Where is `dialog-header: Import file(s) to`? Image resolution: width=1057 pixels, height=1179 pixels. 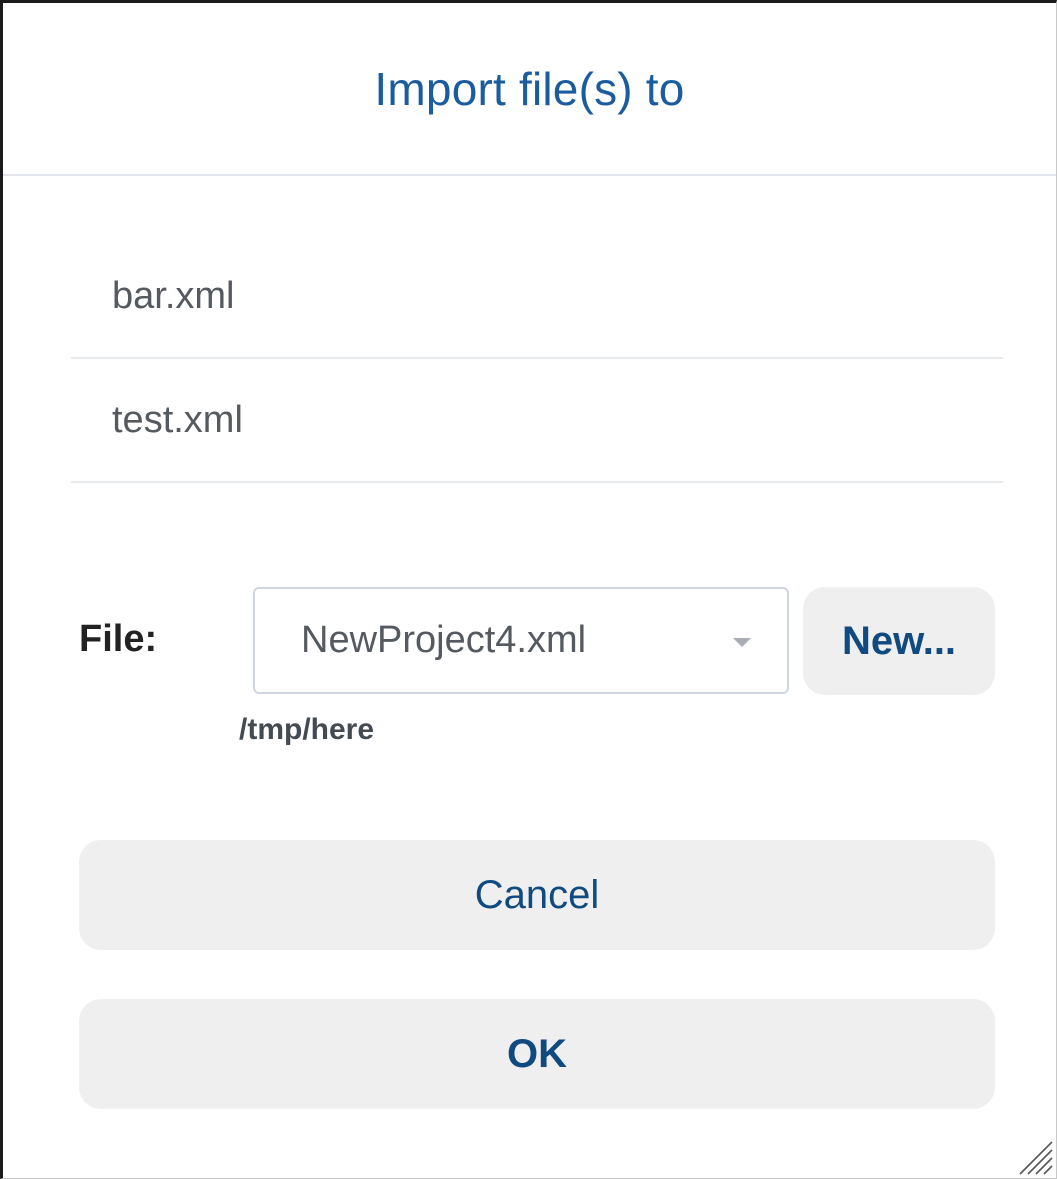 dialog-header: Import file(s) to is located at coordinates (529, 89).